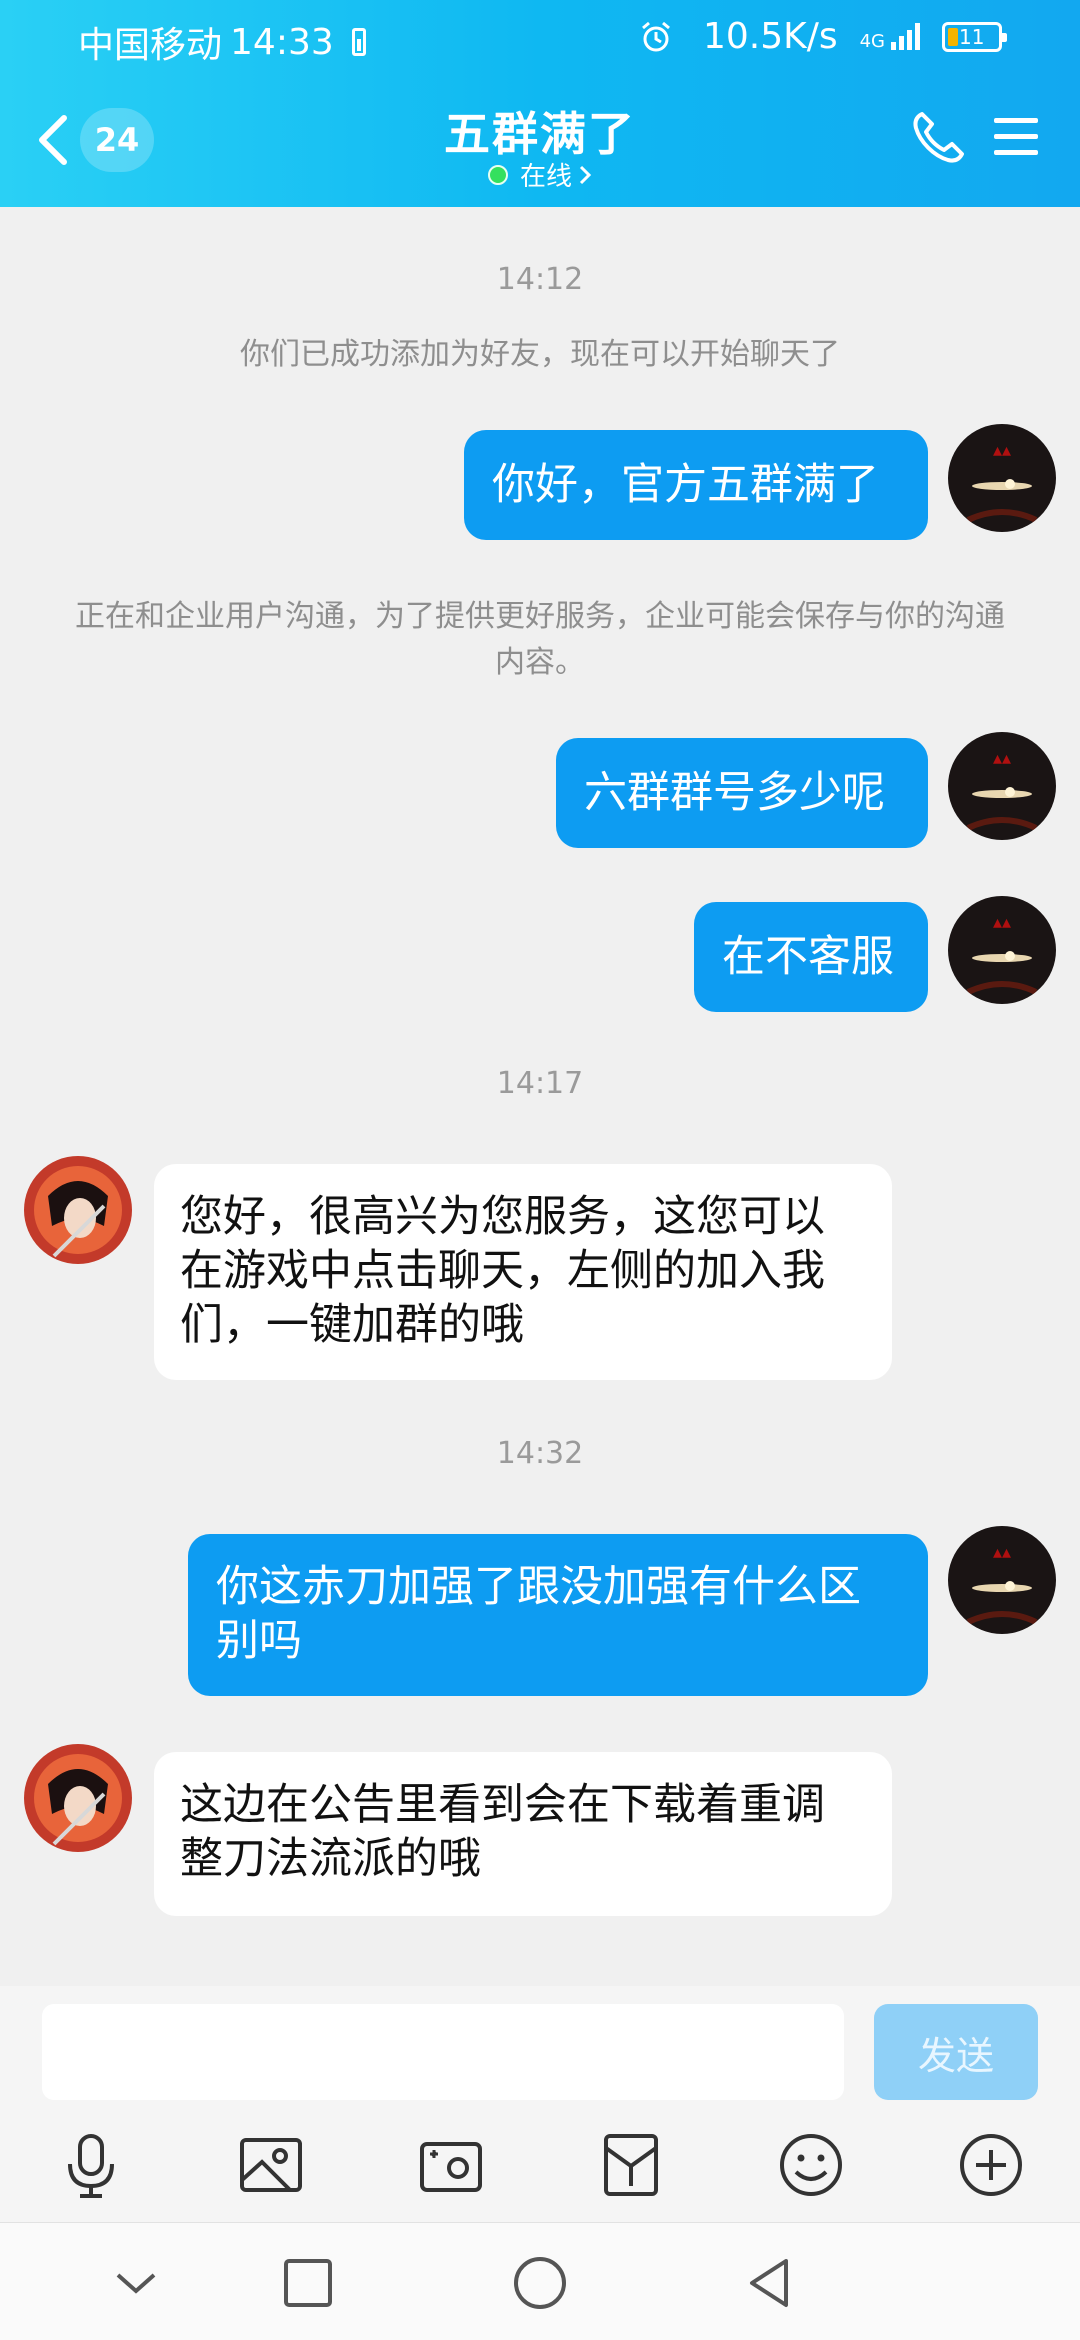  I want to click on system-navigation-bar, so click(540, 2281).